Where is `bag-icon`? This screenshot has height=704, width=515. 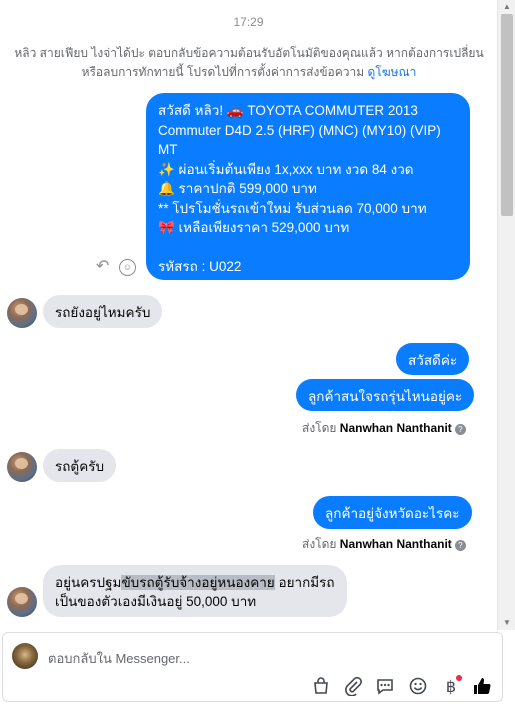 bag-icon is located at coordinates (321, 687).